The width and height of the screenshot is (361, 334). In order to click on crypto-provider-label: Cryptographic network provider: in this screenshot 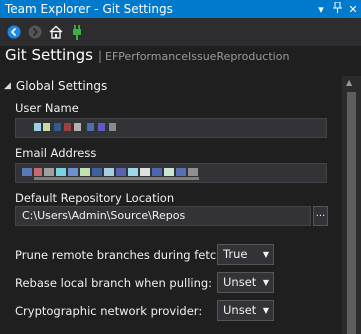, I will do `click(109, 311)`.